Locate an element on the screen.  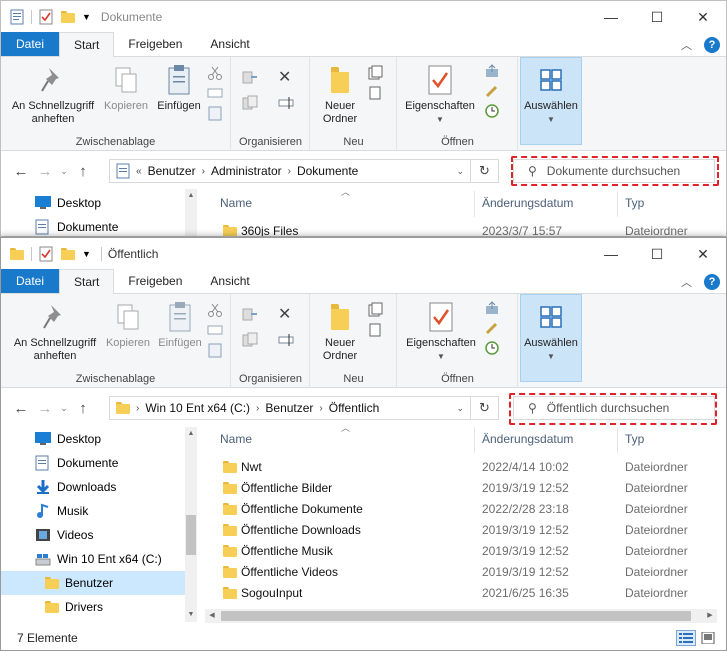
nav-item-drive-c: Win 10 Ent x64 (C:) is located at coordinates (99, 559).